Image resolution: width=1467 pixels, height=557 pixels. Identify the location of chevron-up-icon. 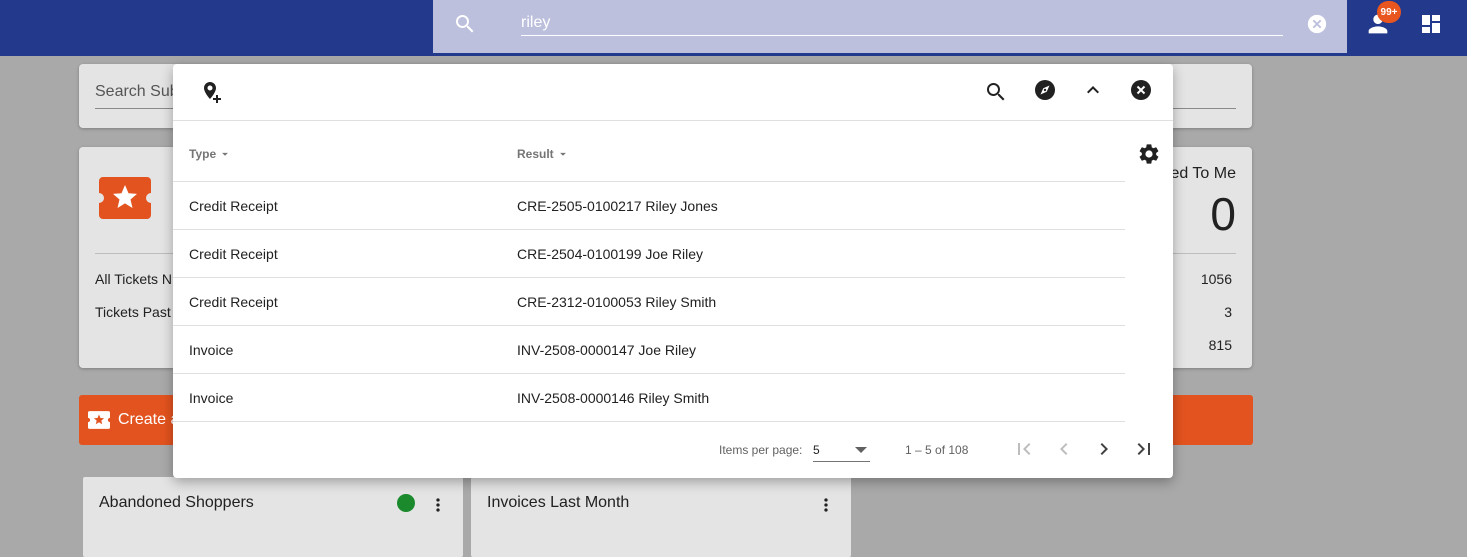
(1093, 90).